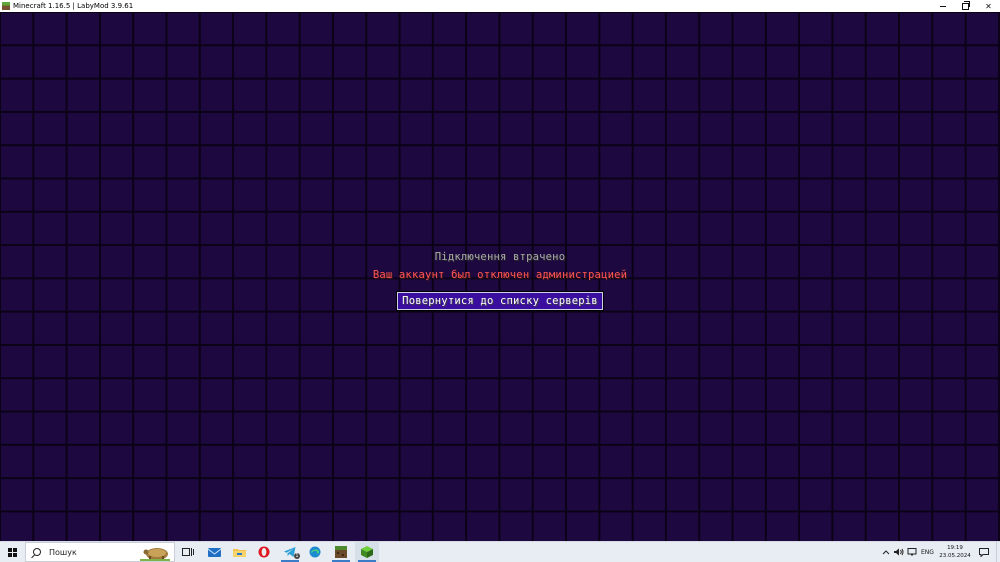 The width and height of the screenshot is (1000, 562). I want to click on mail-button, so click(214, 552).